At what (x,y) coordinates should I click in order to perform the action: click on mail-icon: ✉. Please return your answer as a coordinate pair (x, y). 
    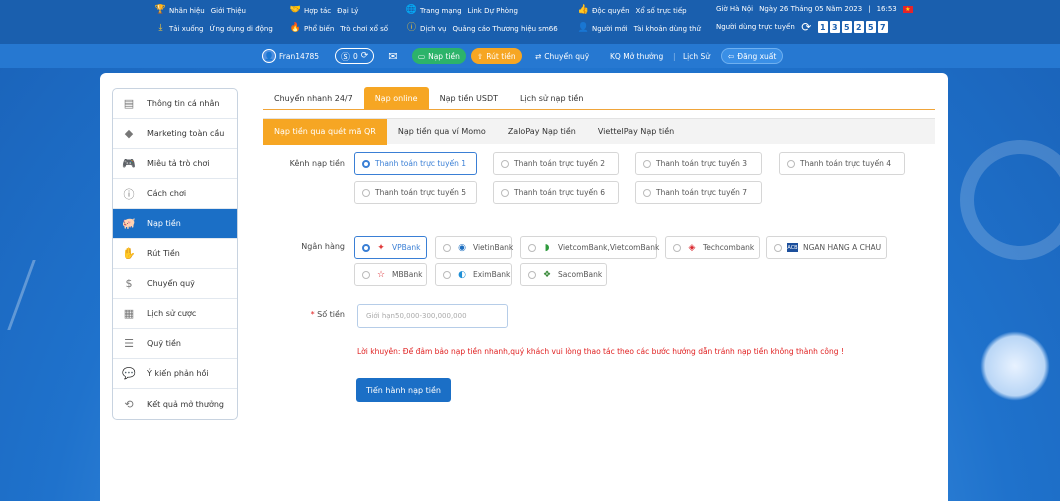
    Looking at the image, I should click on (393, 56).